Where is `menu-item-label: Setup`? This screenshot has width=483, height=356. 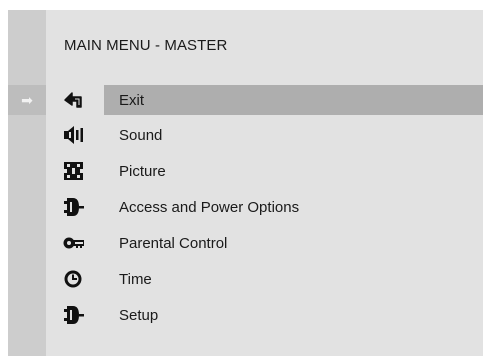 menu-item-label: Setup is located at coordinates (139, 315).